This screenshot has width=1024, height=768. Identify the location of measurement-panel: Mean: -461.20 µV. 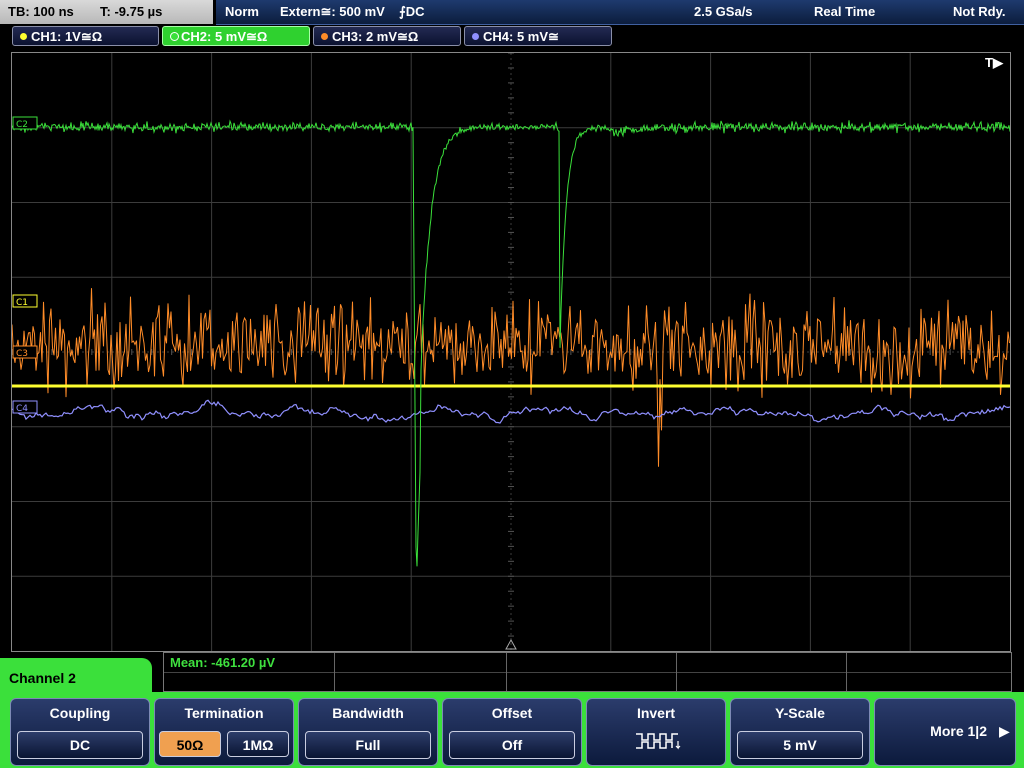
(587, 672).